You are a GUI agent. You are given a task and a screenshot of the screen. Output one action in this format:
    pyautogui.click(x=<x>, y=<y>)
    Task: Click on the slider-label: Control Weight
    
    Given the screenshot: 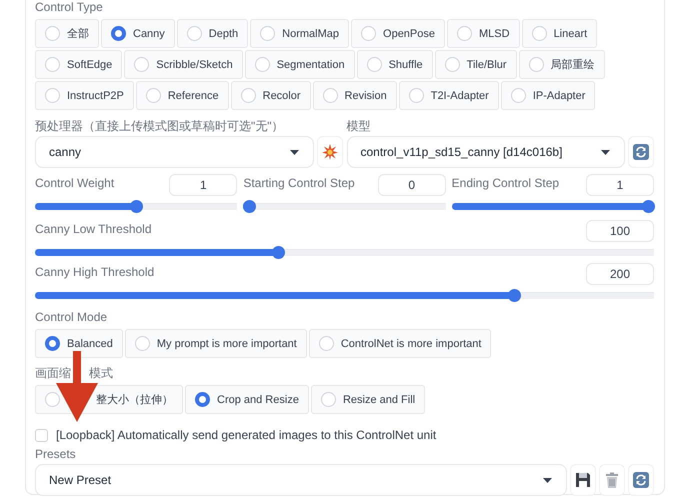 What is the action you would take?
    pyautogui.click(x=74, y=183)
    